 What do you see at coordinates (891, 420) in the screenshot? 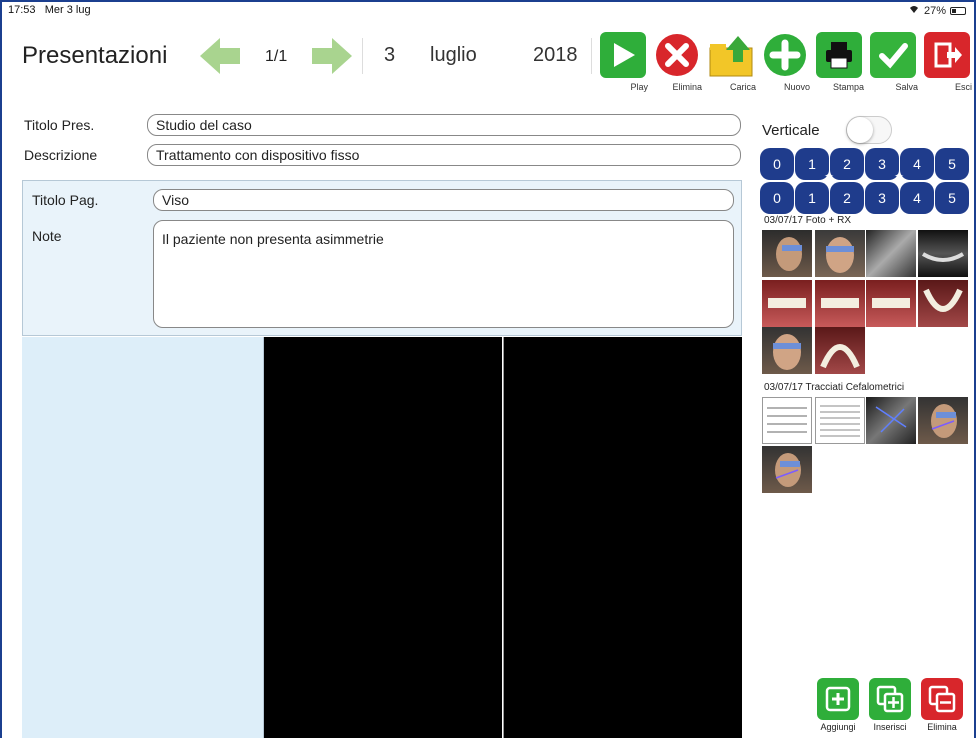
I see `thumbnail-tracing-xray` at bounding box center [891, 420].